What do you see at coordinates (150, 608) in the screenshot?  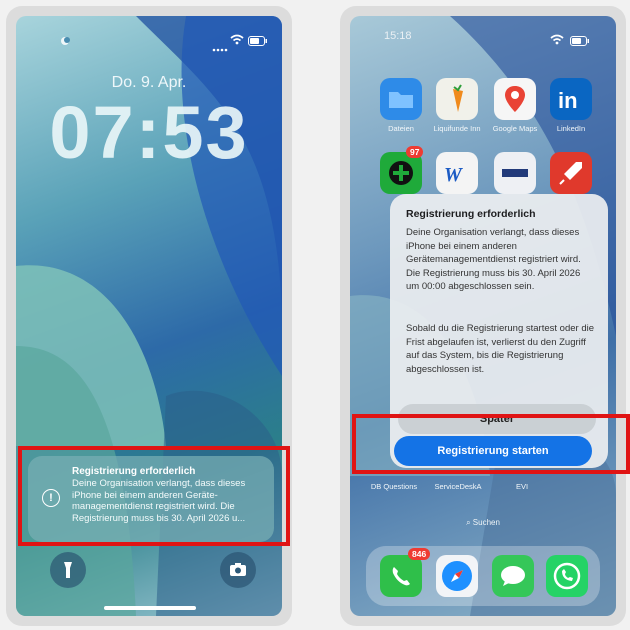 I see `home-indicator` at bounding box center [150, 608].